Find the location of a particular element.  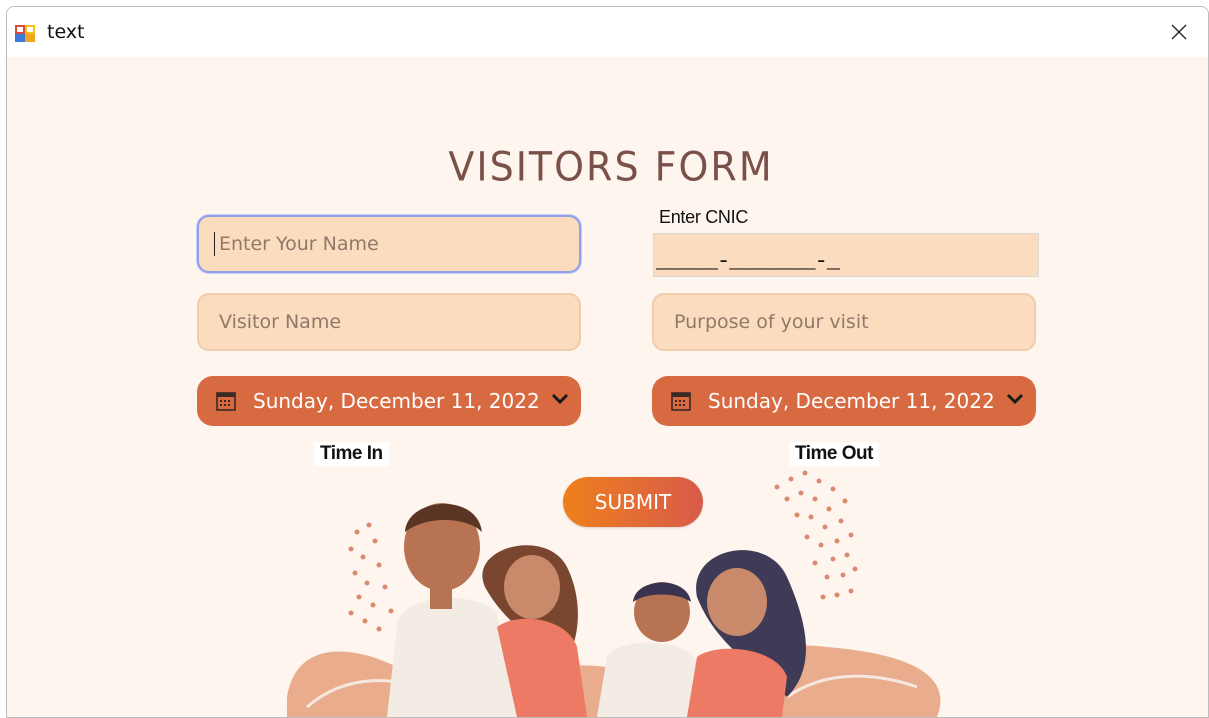

close-button is located at coordinates (1179, 32).